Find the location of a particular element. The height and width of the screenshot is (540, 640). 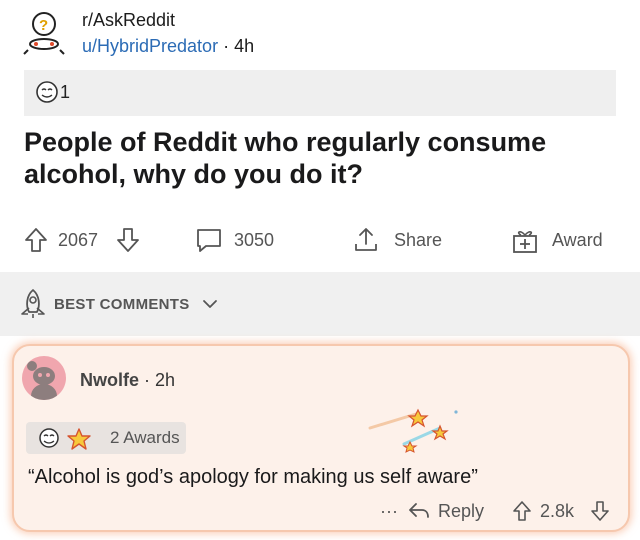

downvote-button is located at coordinates (128, 240).